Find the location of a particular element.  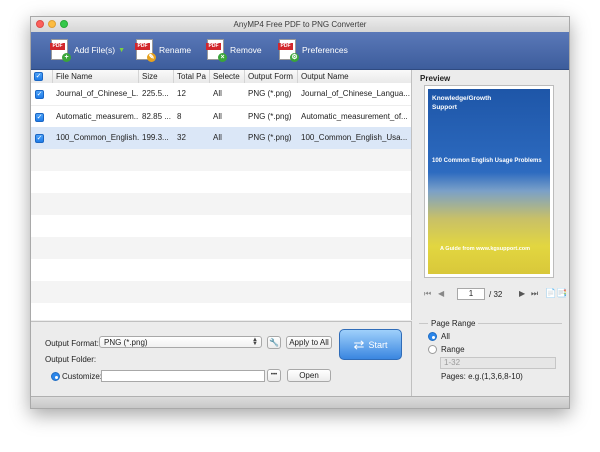

col-size: Size is located at coordinates (156, 76).